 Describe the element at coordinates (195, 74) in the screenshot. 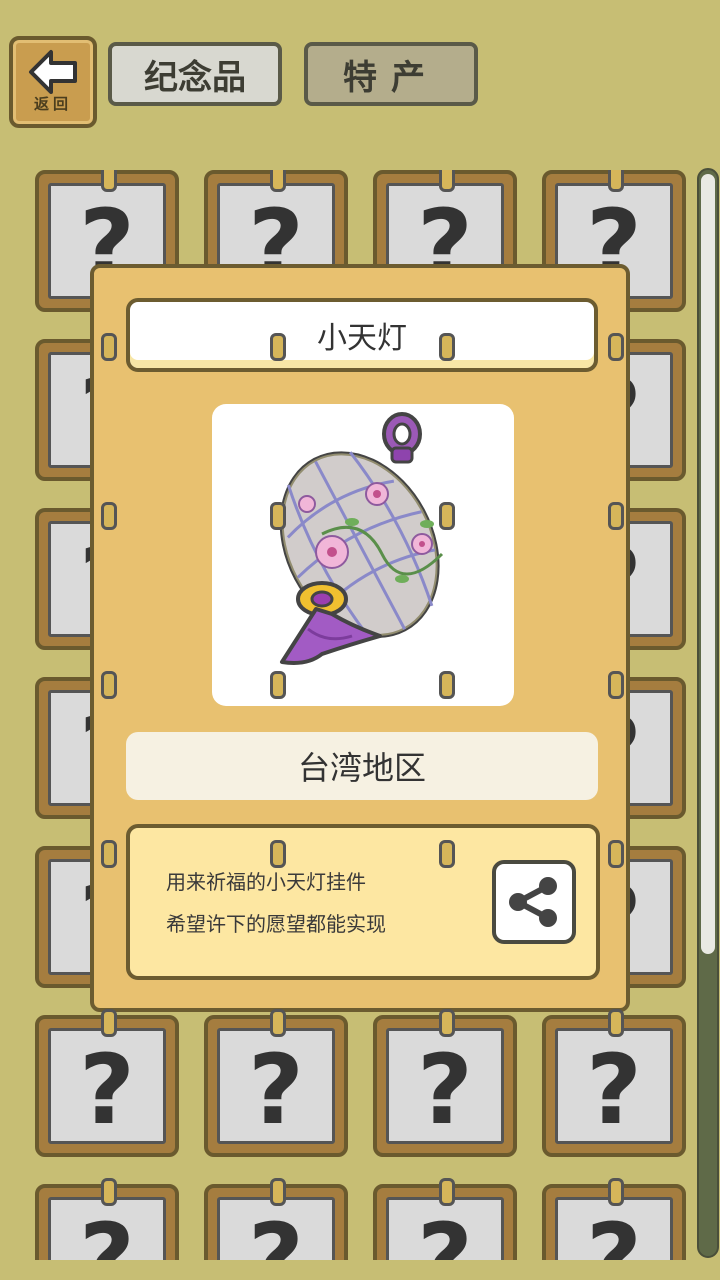

I see `tab-souvenir: 纪念品` at that location.